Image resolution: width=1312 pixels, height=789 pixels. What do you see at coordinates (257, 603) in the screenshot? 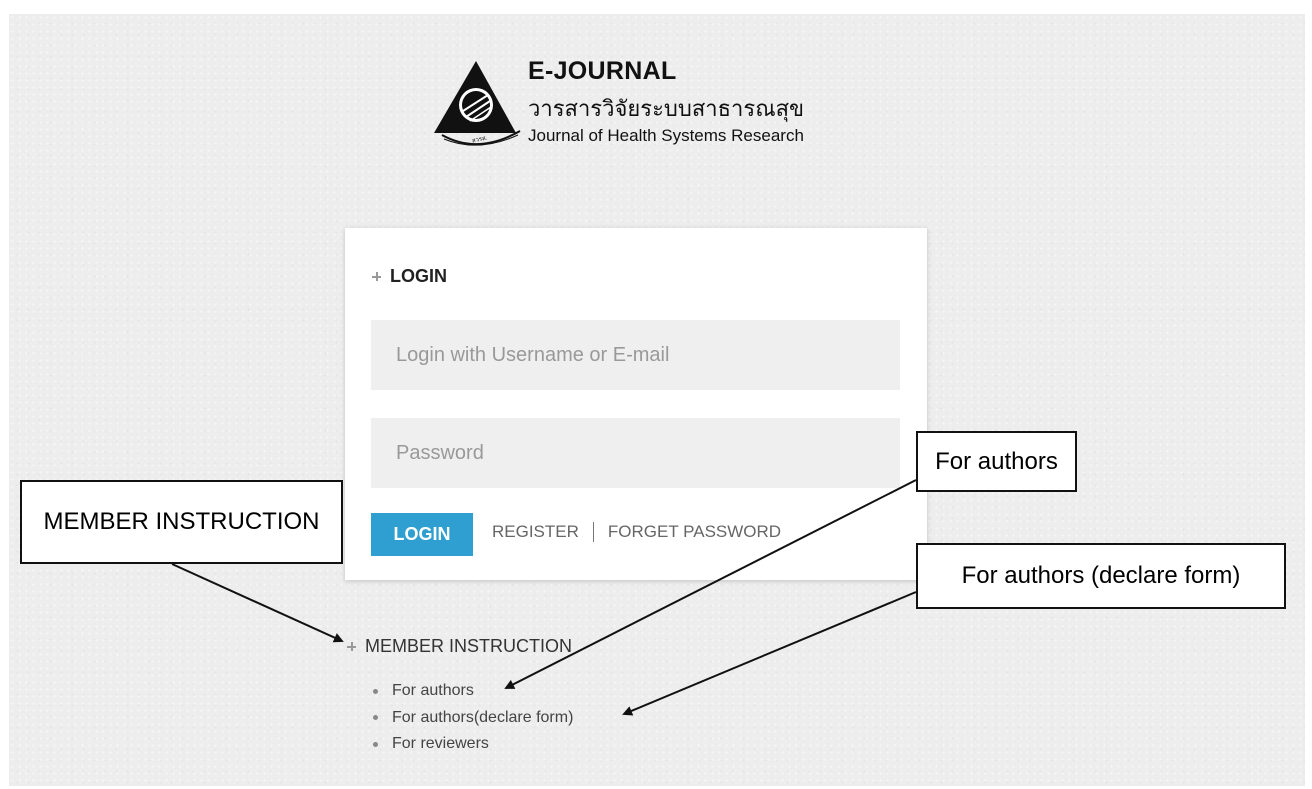
I see `arrow-to-member-instruction` at bounding box center [257, 603].